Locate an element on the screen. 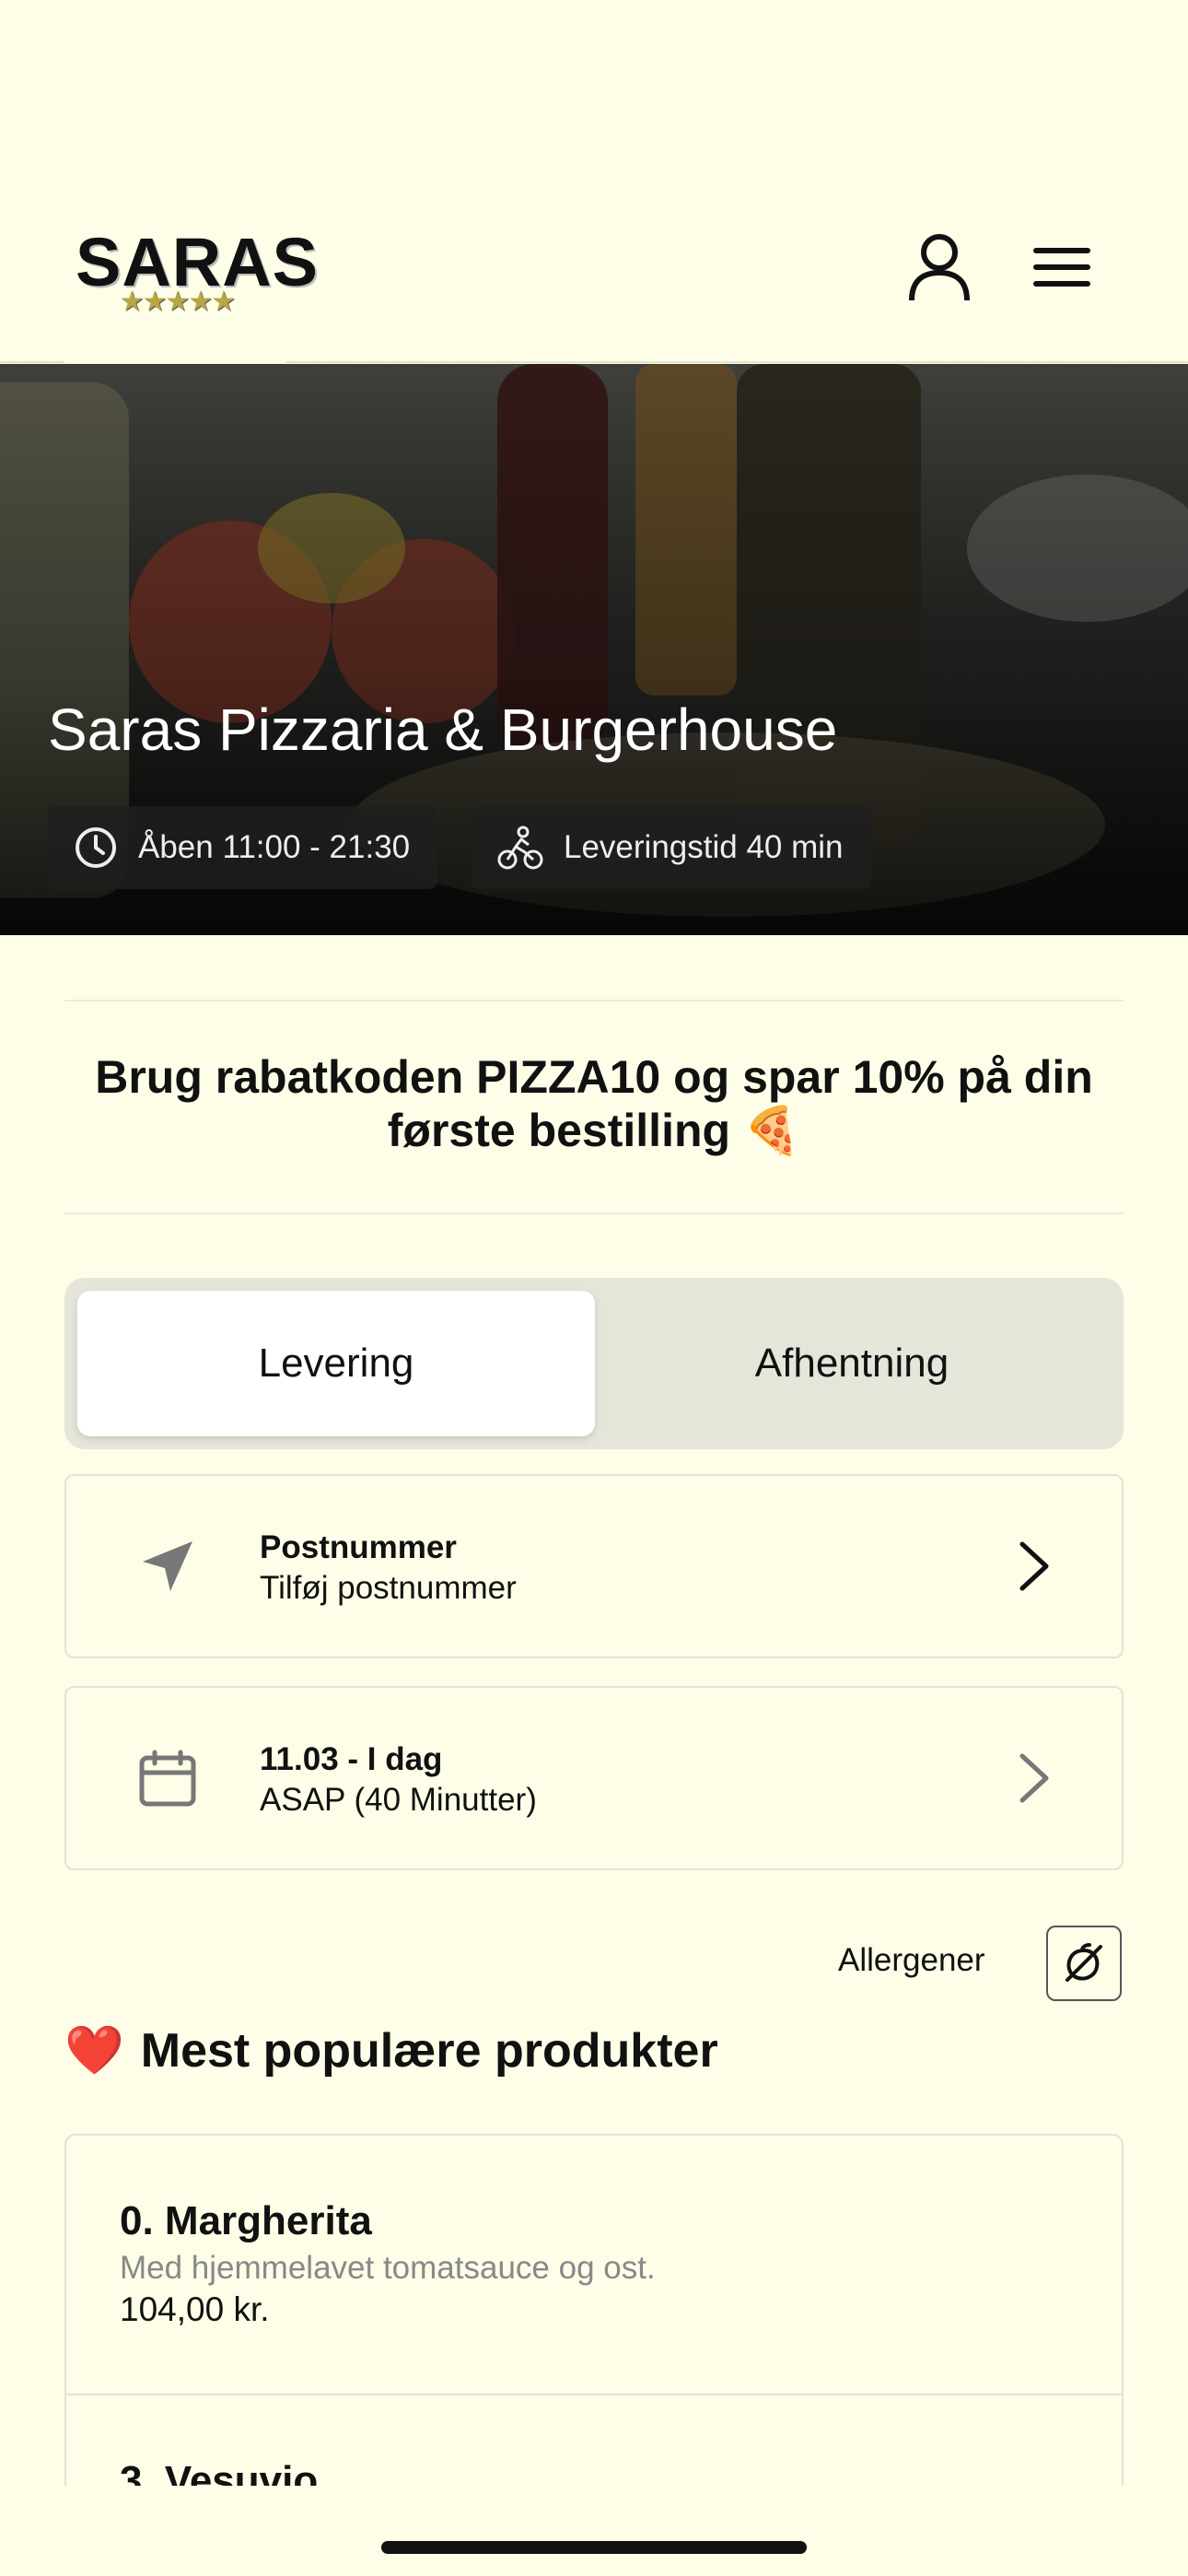 The image size is (1188, 2576). calendar-icon is located at coordinates (167, 1778).